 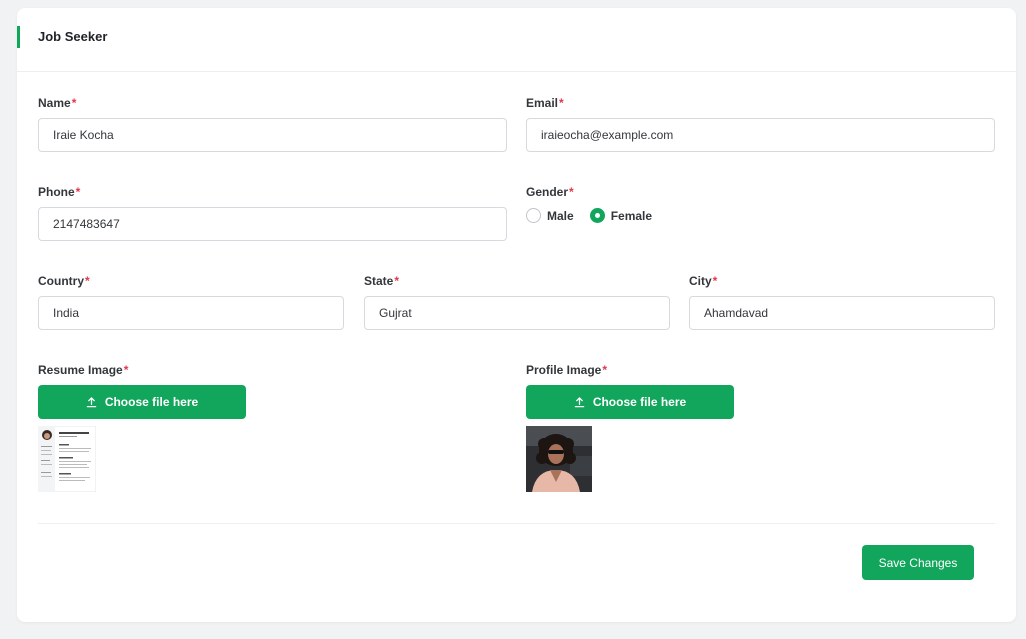 What do you see at coordinates (80, 370) in the screenshot?
I see `resume-label-text: Resume Image` at bounding box center [80, 370].